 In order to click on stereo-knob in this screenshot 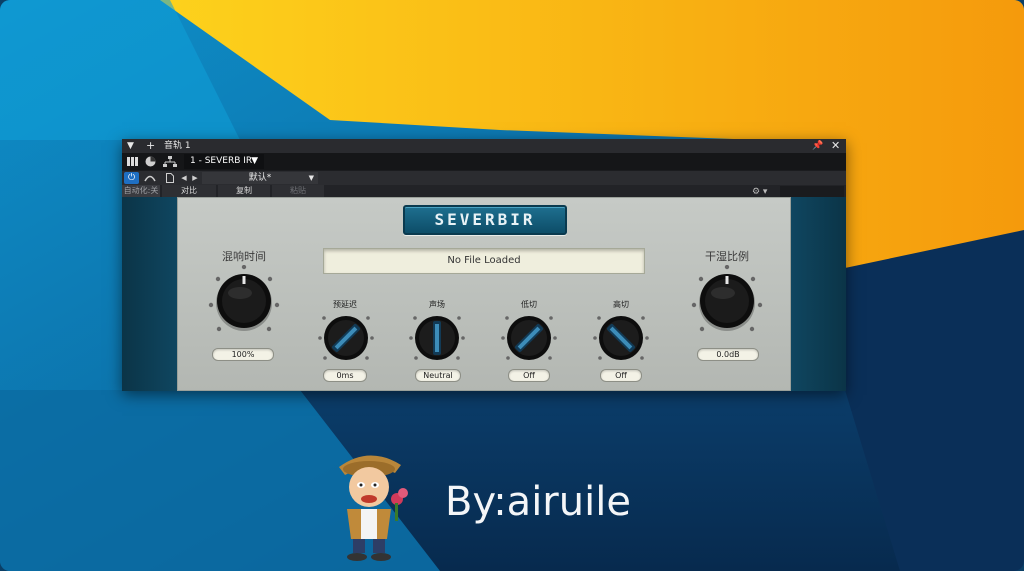, I will do `click(437, 338)`.